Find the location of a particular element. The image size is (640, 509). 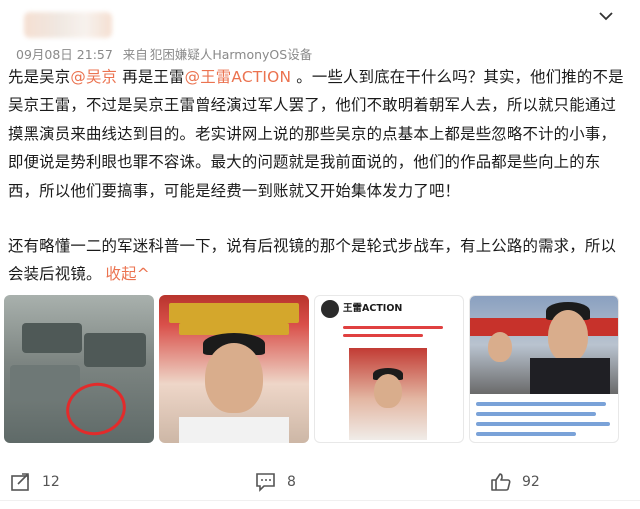

caption-banner is located at coordinates (234, 313).